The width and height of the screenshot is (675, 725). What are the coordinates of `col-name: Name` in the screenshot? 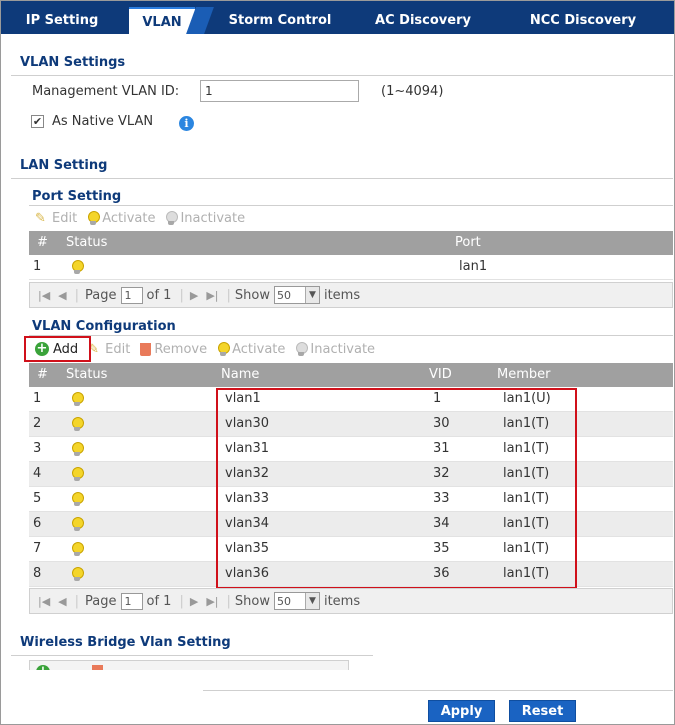 It's located at (240, 374).